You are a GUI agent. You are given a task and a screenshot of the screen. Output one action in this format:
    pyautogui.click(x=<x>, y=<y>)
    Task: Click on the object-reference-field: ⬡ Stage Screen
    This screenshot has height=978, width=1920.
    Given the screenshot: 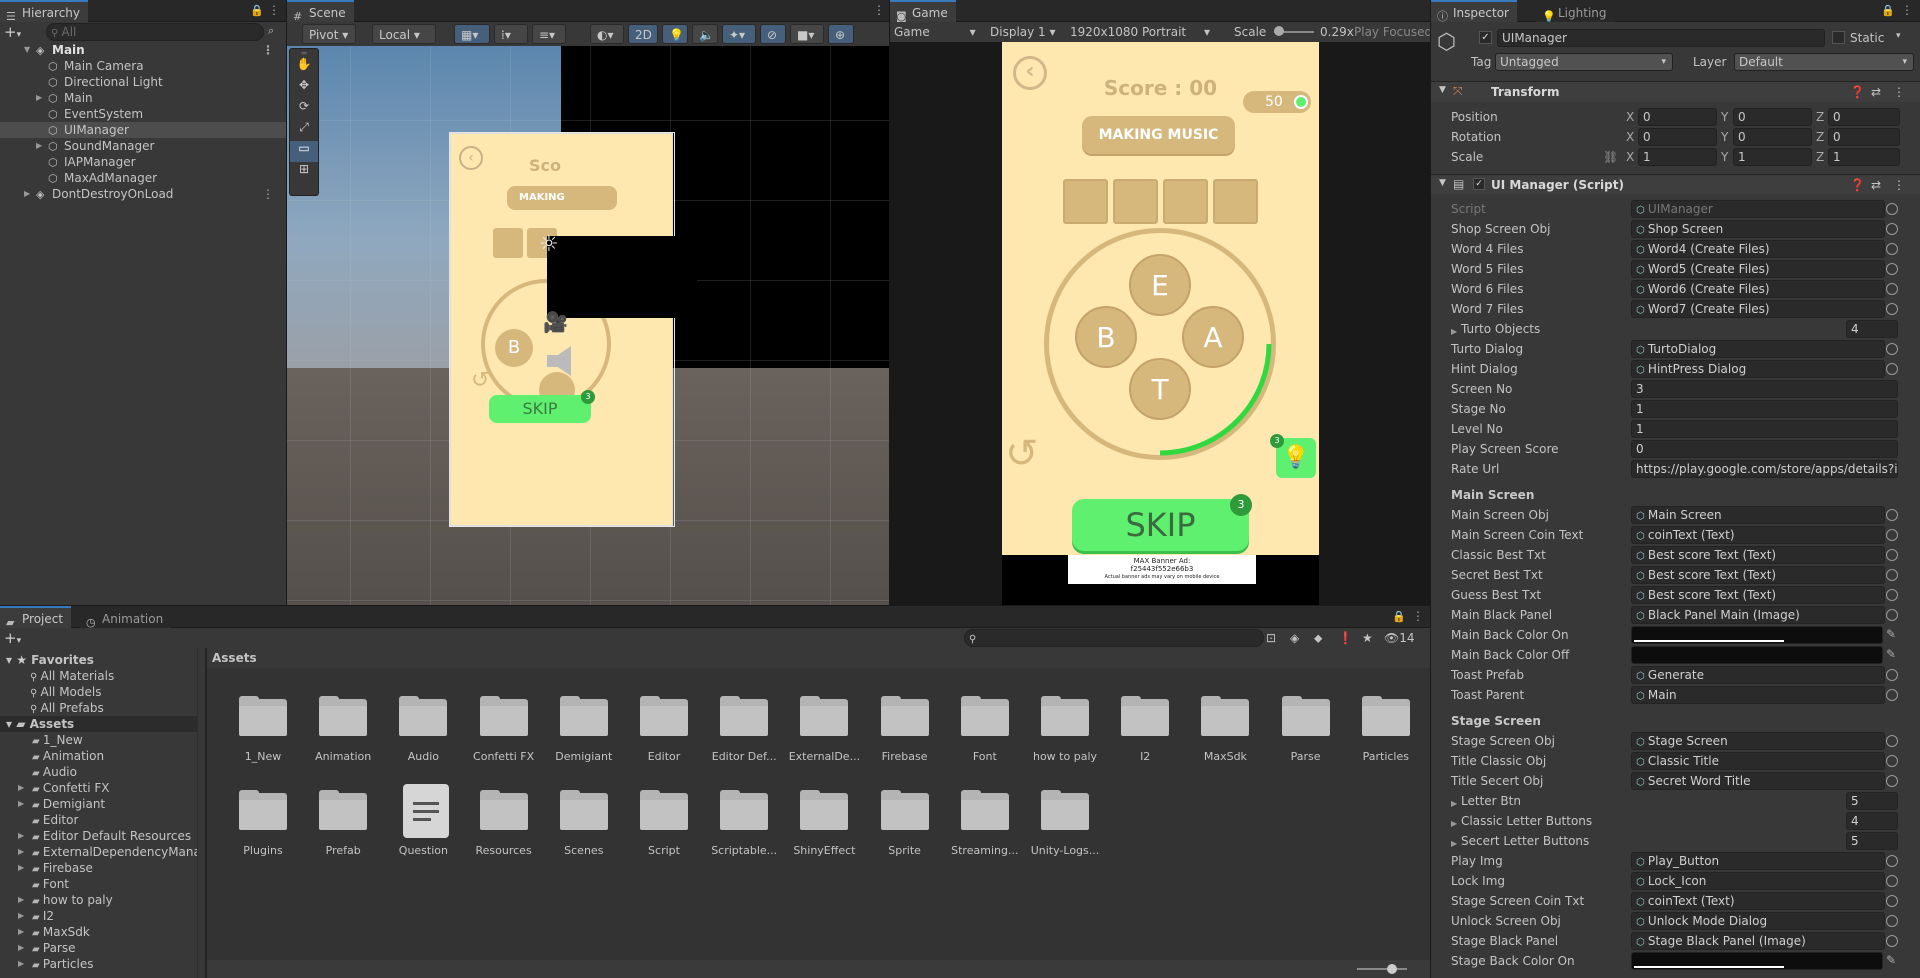 What is the action you would take?
    pyautogui.click(x=1758, y=741)
    